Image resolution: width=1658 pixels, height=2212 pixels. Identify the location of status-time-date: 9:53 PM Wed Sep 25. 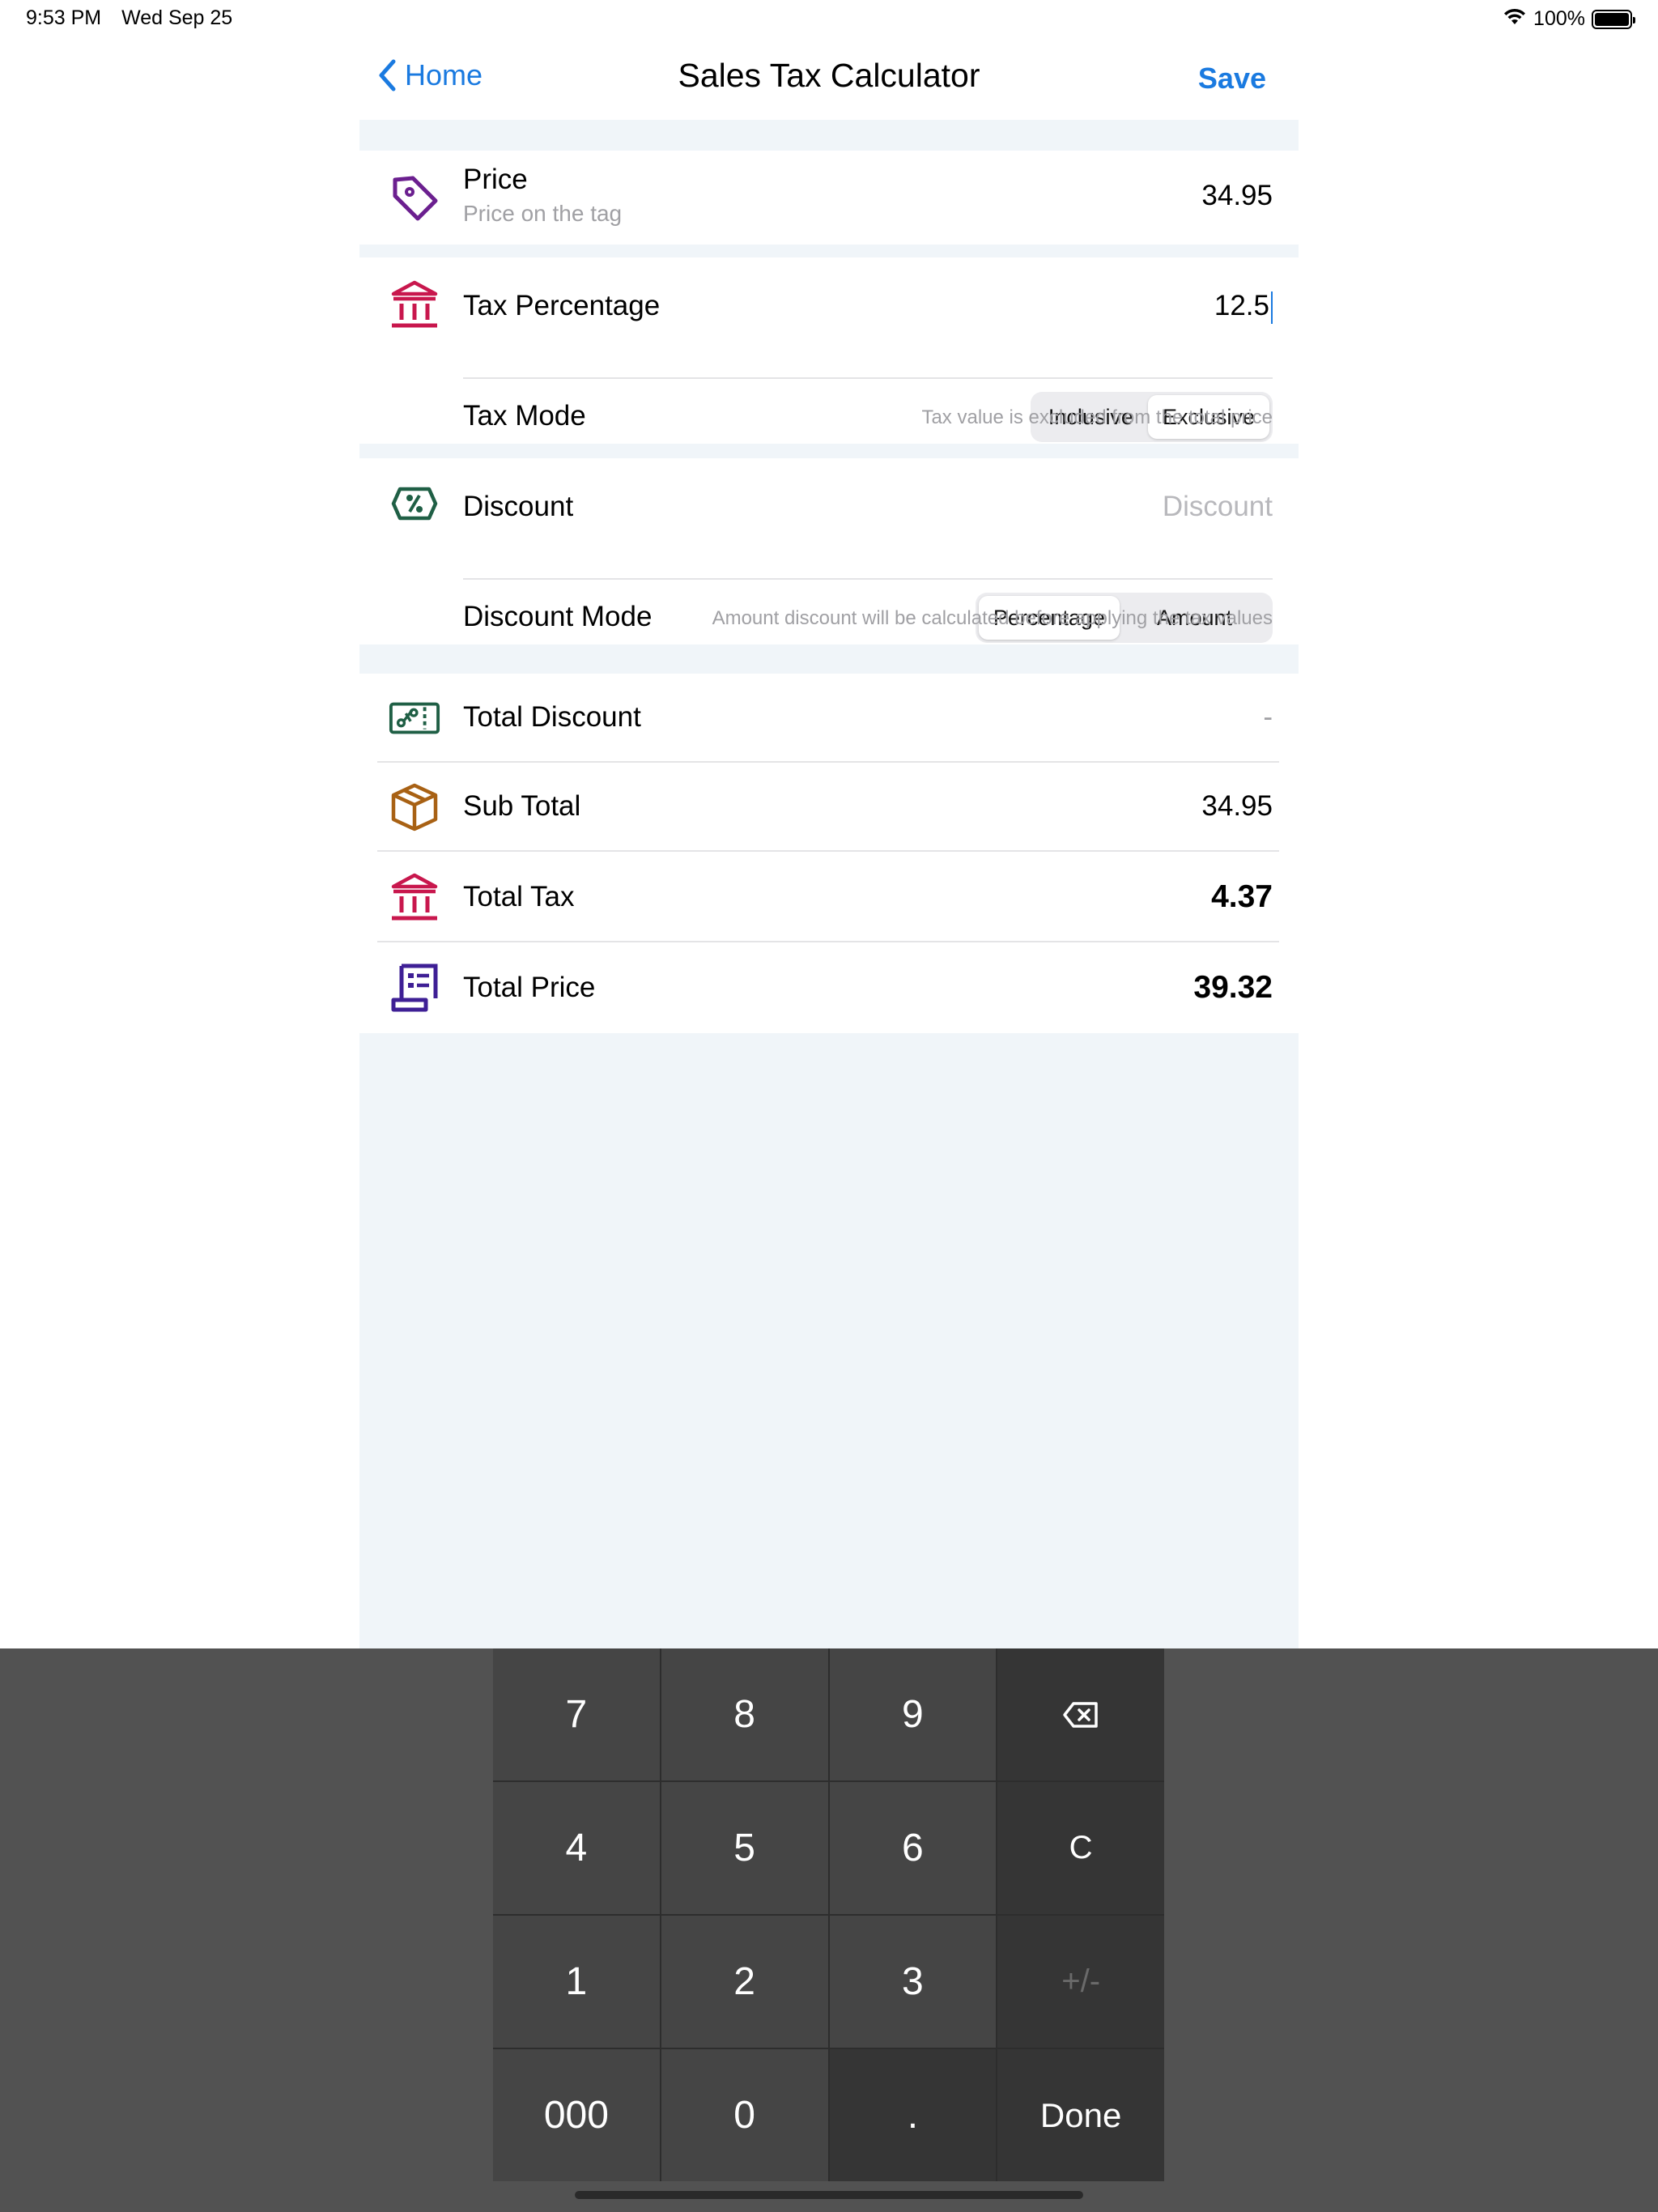
(136, 18).